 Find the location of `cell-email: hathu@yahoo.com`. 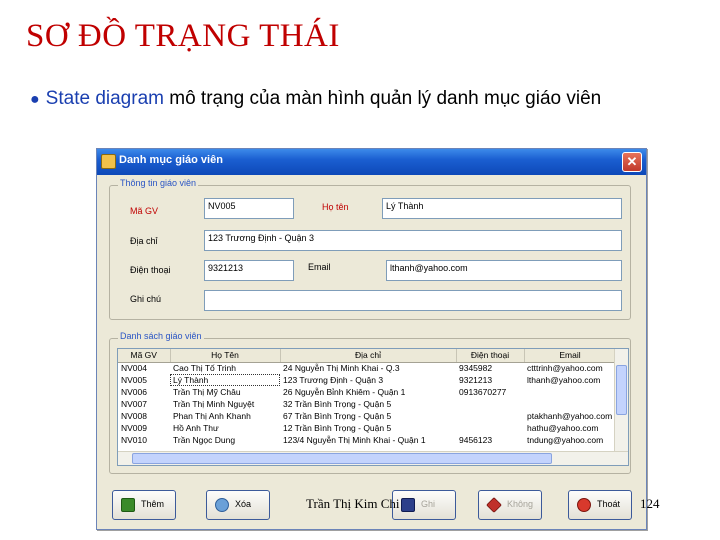

cell-email: hathu@yahoo.com is located at coordinates (563, 428).